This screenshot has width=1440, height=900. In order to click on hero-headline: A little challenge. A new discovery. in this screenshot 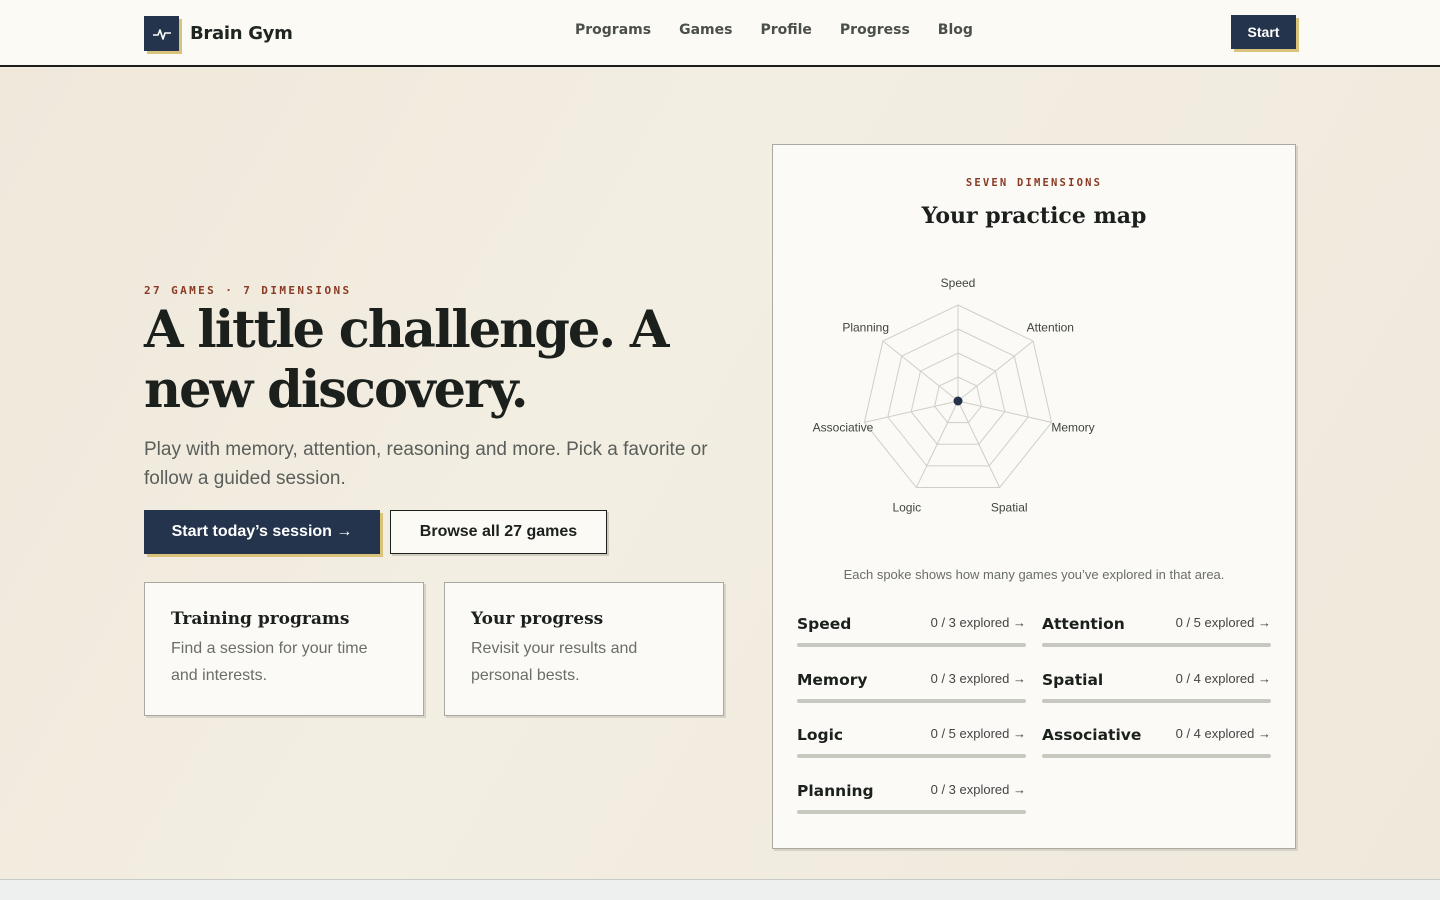, I will do `click(406, 360)`.